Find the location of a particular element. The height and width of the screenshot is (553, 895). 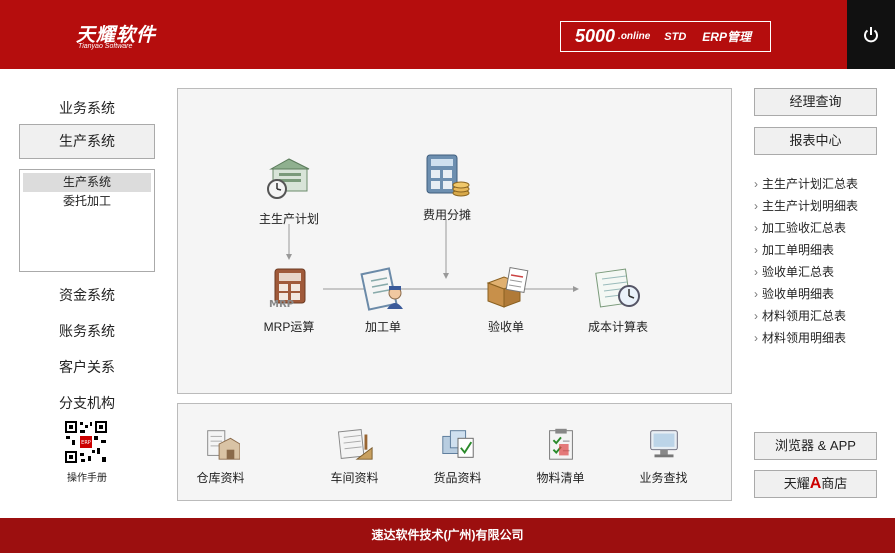

report-label: 加工单明细表 is located at coordinates (798, 250).